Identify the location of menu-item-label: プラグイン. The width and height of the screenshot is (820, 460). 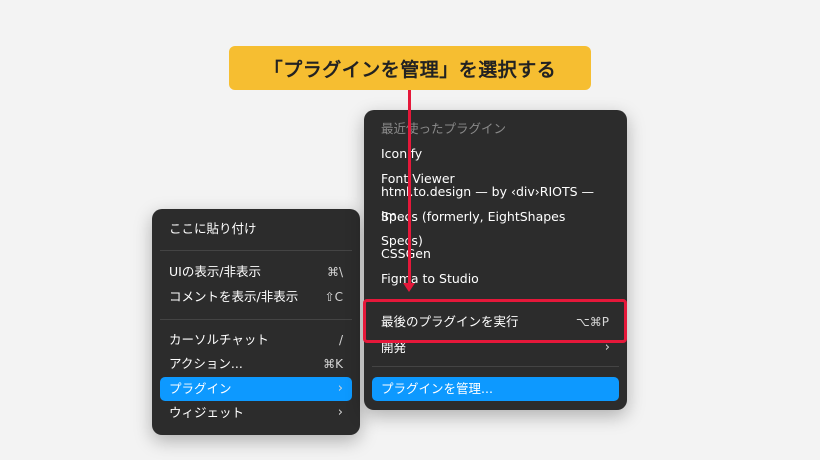
(200, 388).